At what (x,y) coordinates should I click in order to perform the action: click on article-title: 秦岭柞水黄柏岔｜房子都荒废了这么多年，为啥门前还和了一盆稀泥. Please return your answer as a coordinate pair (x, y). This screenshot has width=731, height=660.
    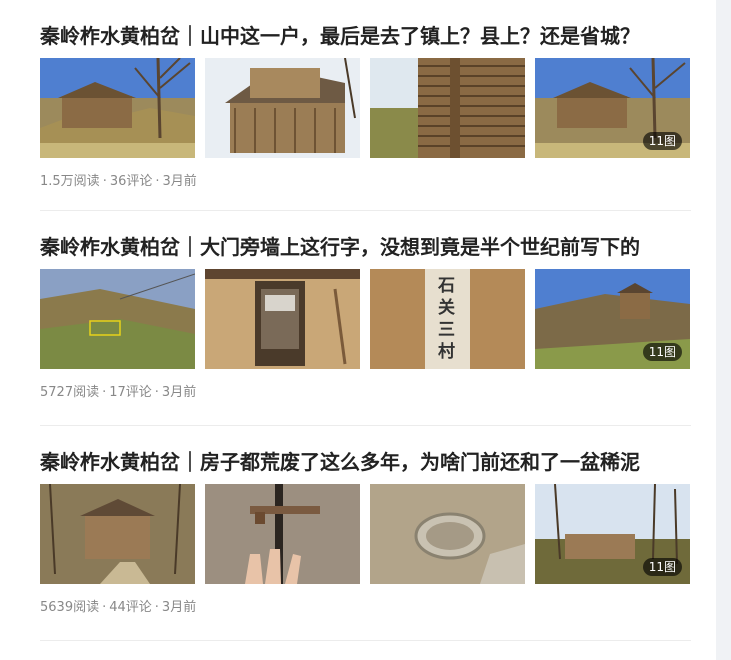
    Looking at the image, I should click on (340, 462).